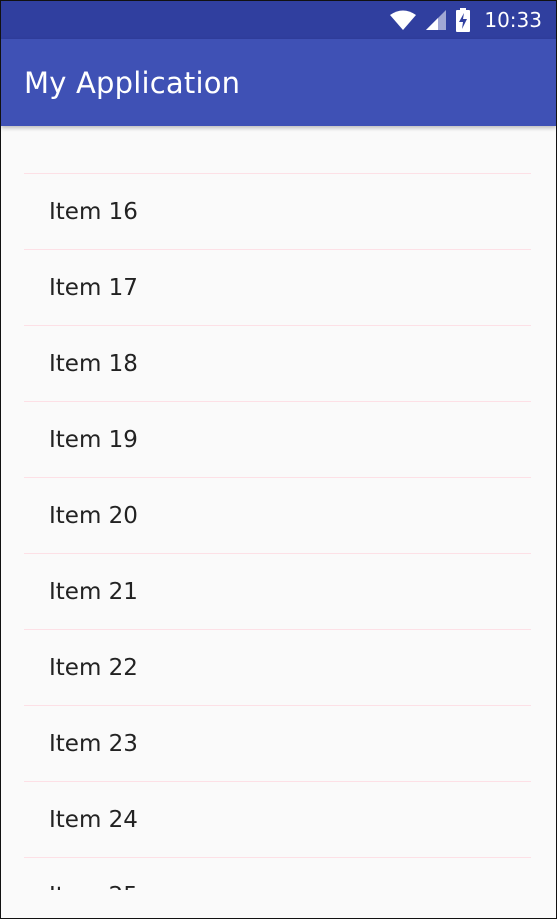 This screenshot has width=557, height=919. What do you see at coordinates (93, 887) in the screenshot?
I see `list-item-label: Item 25` at bounding box center [93, 887].